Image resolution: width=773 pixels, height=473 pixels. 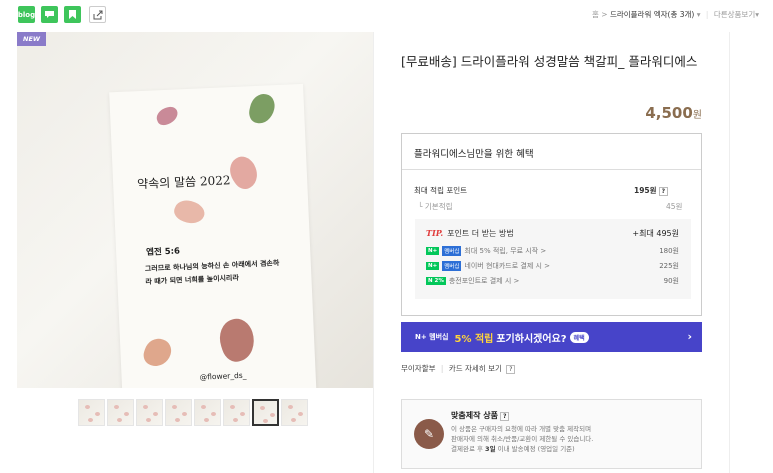 What do you see at coordinates (595, 14) in the screenshot?
I see `breadcrumb-home: 홈` at bounding box center [595, 14].